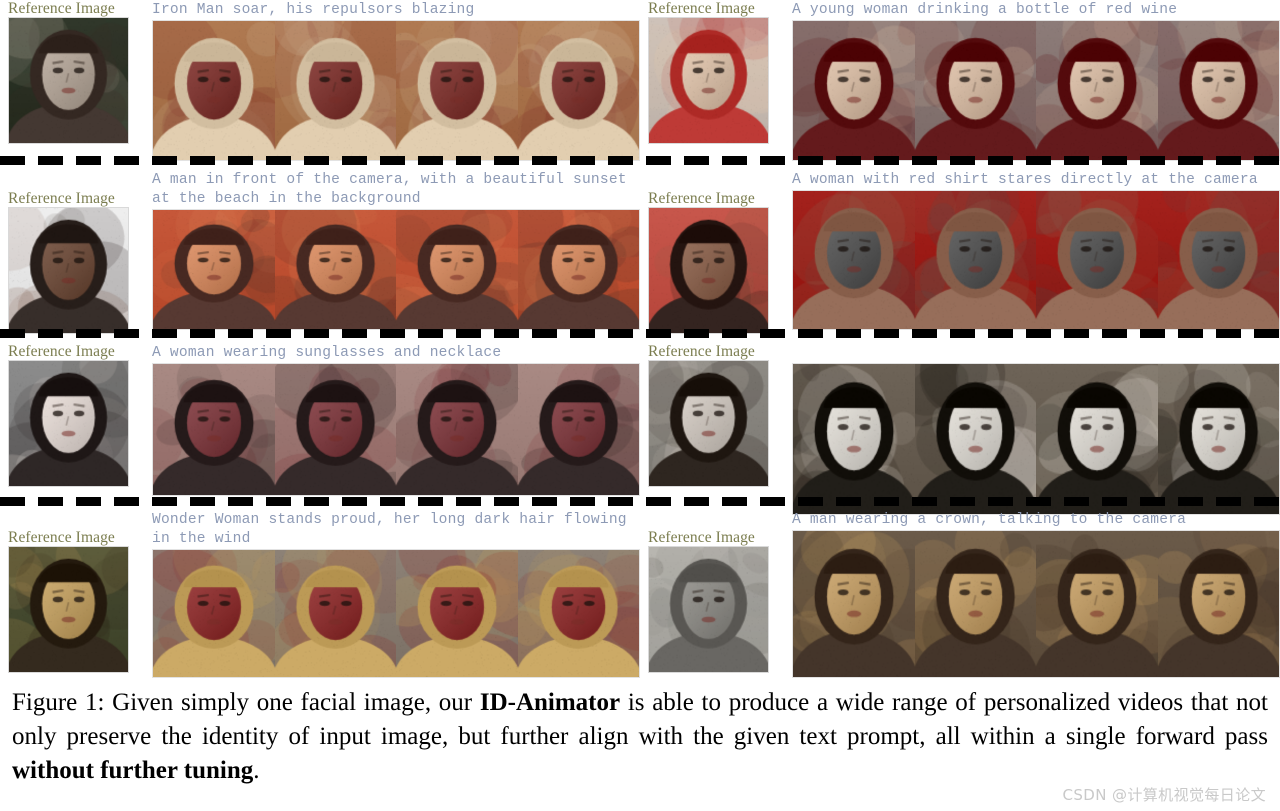 Image resolution: width=1280 pixels, height=811 pixels. What do you see at coordinates (313, 10) in the screenshot?
I see `prompt-text: Iron Man soar, his repulsors blazing` at bounding box center [313, 10].